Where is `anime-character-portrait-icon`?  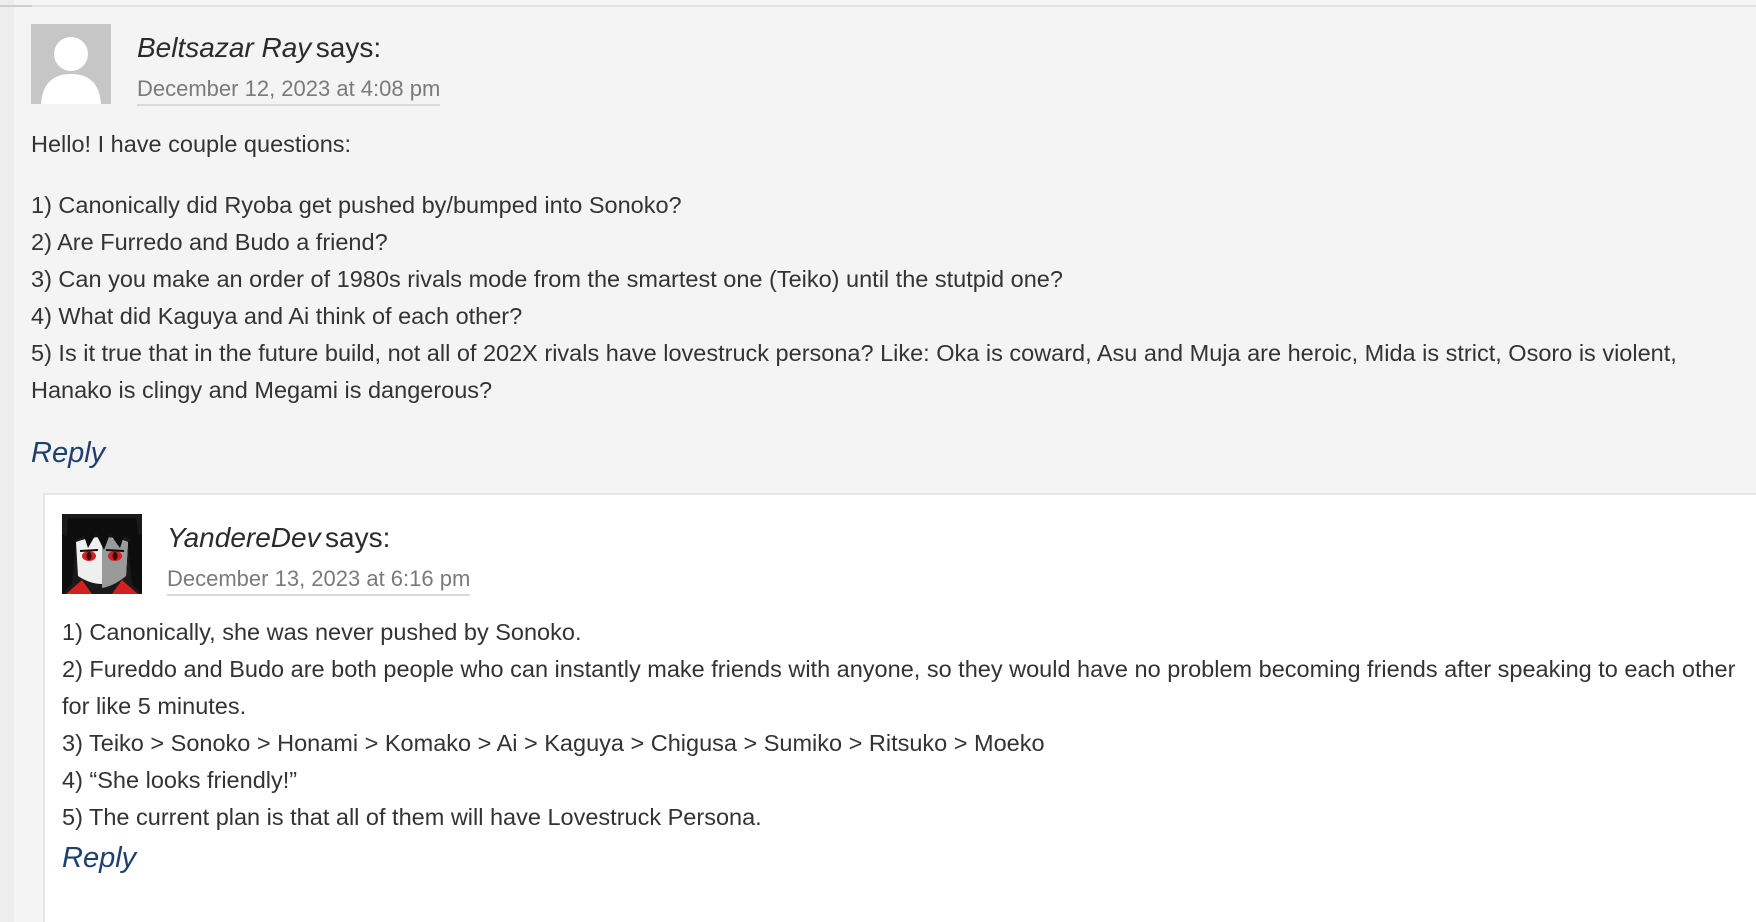
anime-character-portrait-icon is located at coordinates (102, 554).